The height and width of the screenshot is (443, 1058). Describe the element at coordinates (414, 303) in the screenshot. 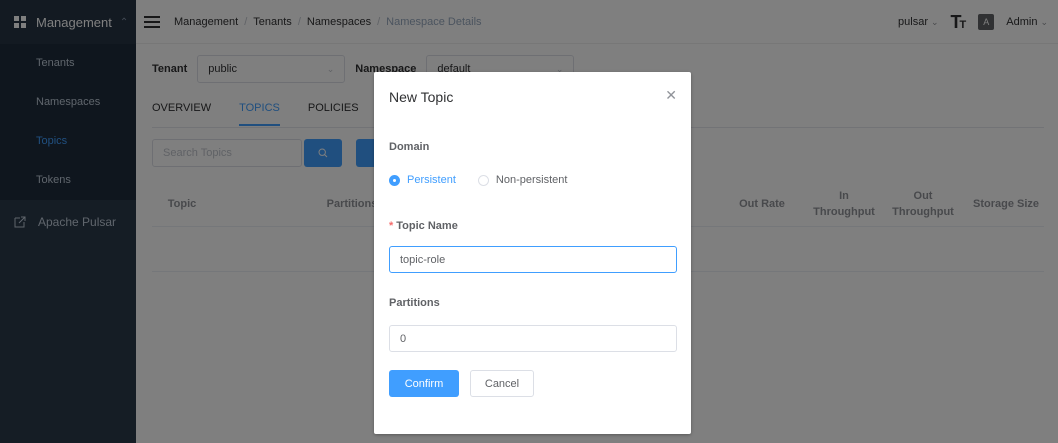

I see `partitions-label: Partitions` at that location.